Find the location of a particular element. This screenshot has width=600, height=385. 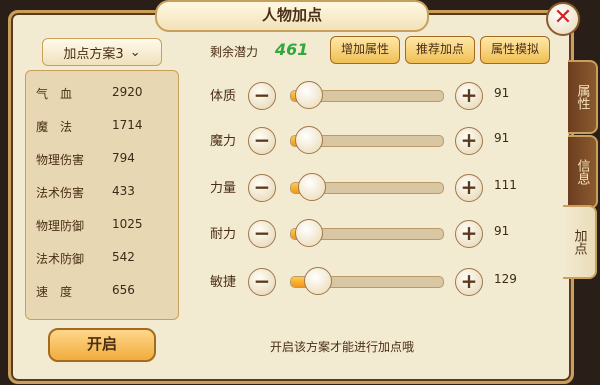

stat-row: 魔 法 1714 is located at coordinates (89, 126).